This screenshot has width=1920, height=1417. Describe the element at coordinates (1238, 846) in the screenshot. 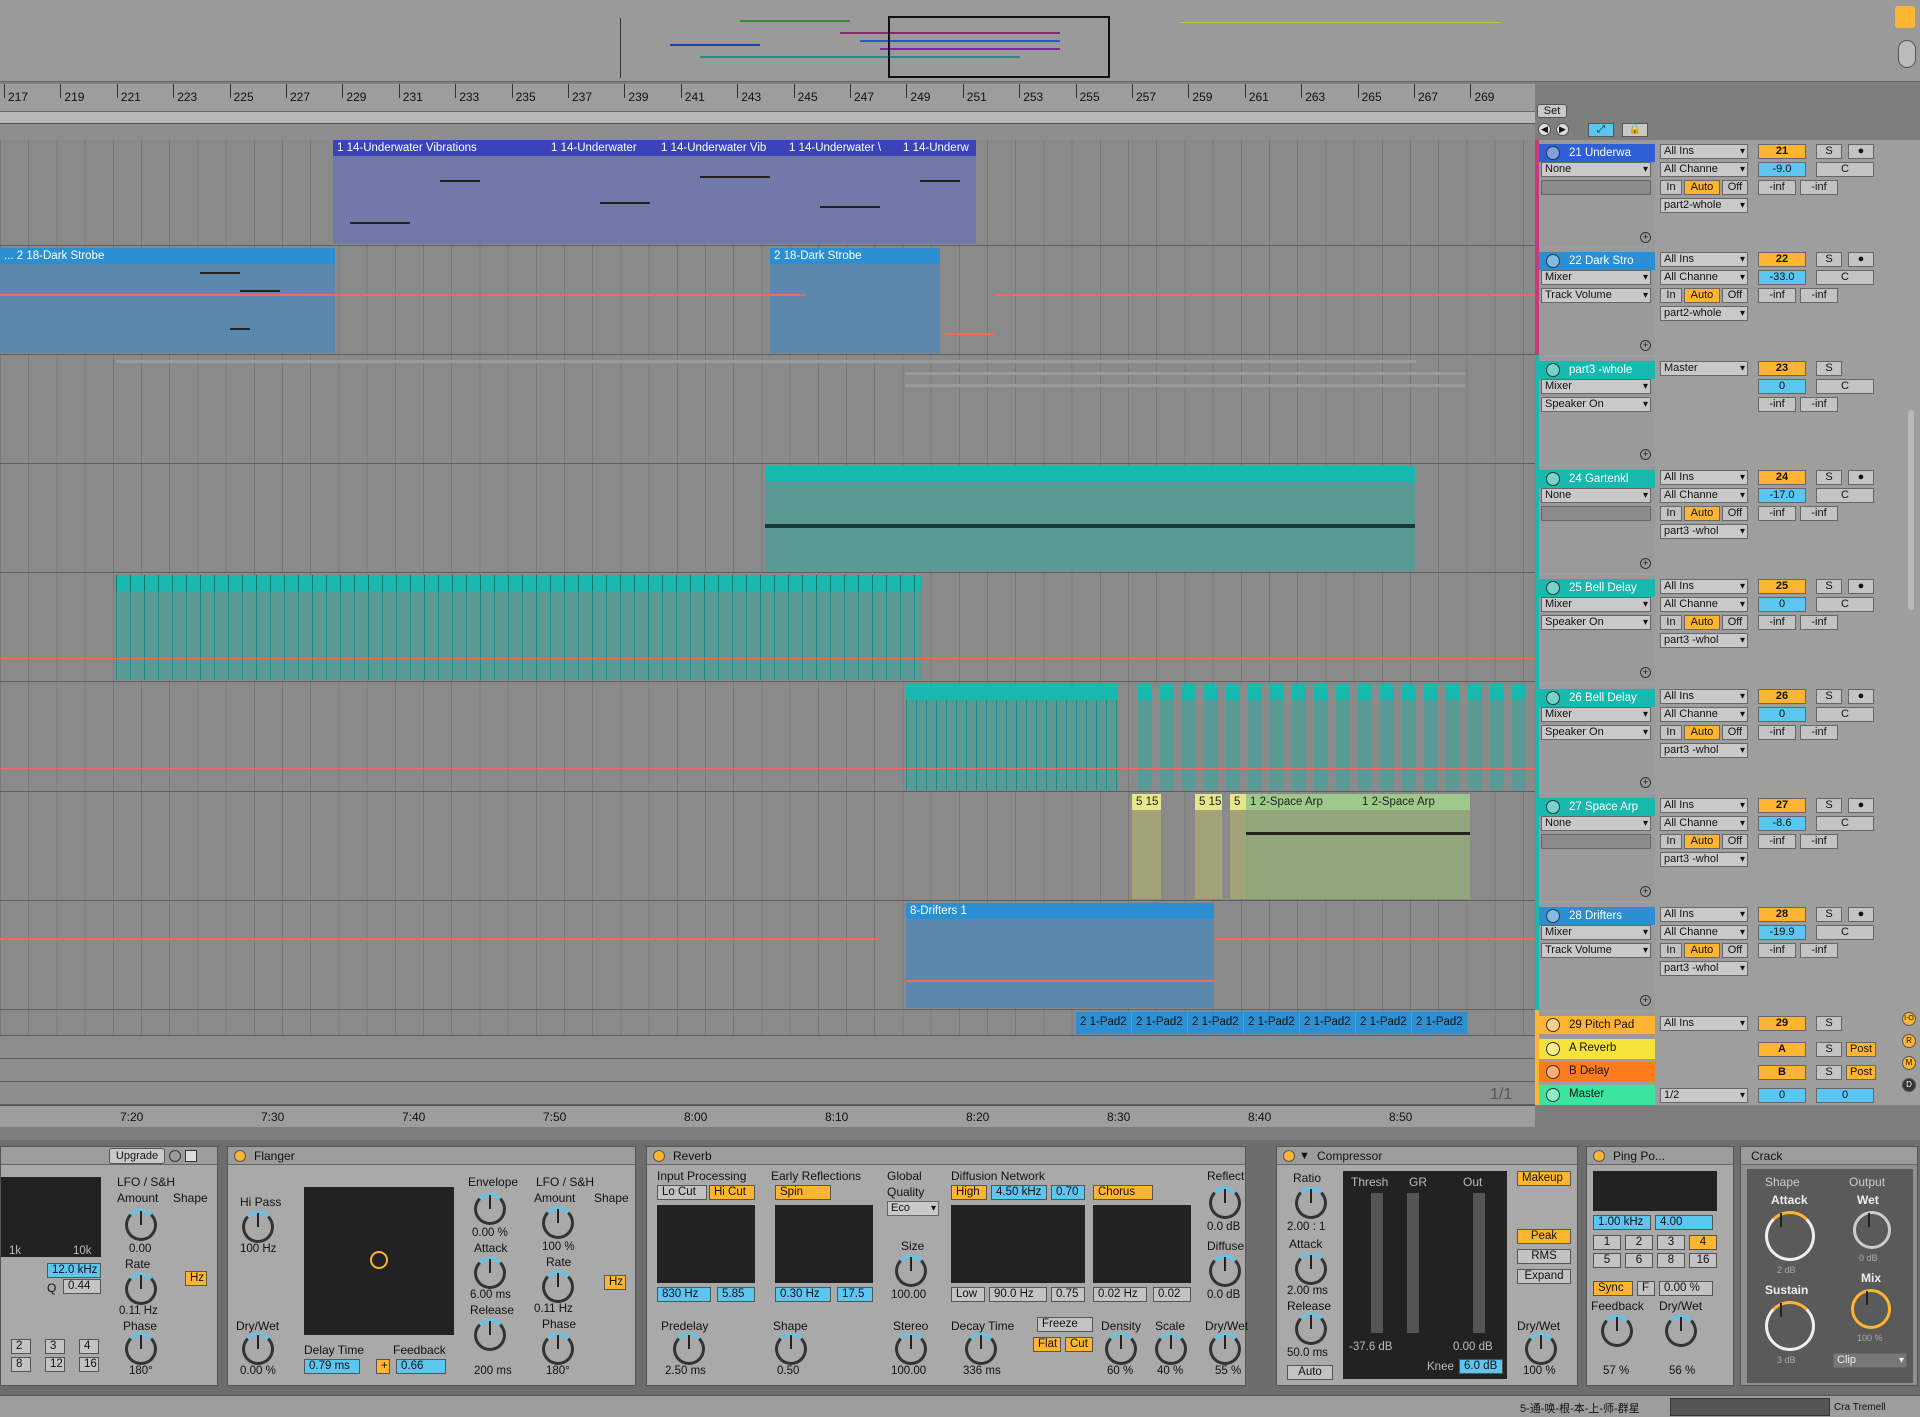

I see `clip-space-arp-short: 5` at that location.